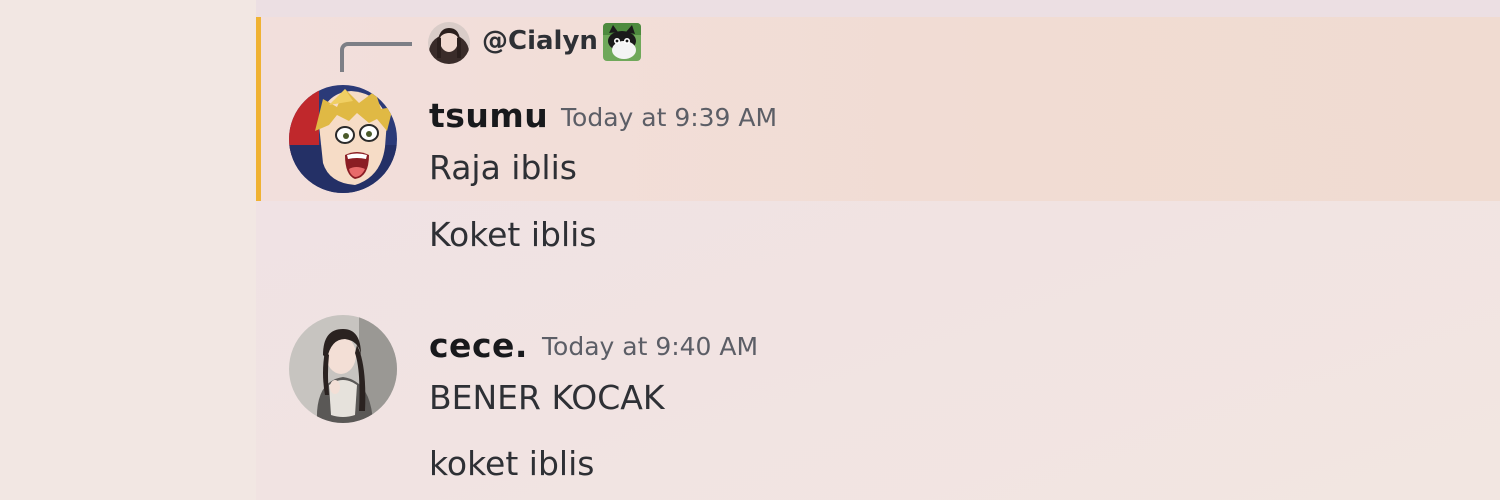  What do you see at coordinates (376, 57) in the screenshot?
I see `reply-connector-line` at bounding box center [376, 57].